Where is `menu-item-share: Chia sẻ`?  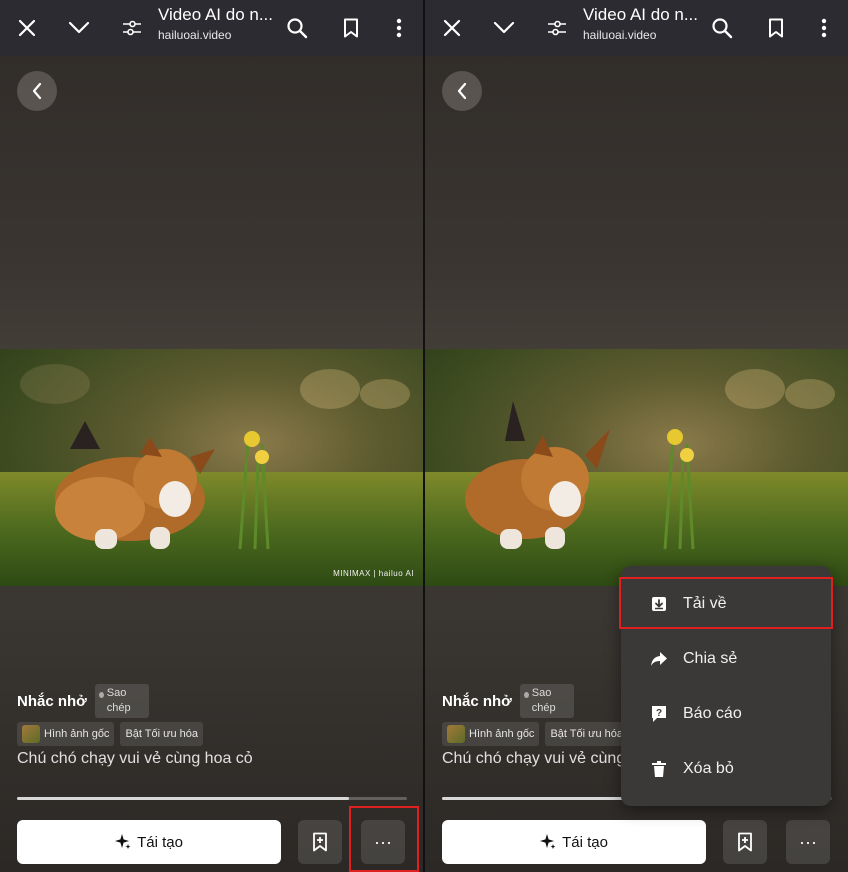 menu-item-share: Chia sẻ is located at coordinates (726, 659).